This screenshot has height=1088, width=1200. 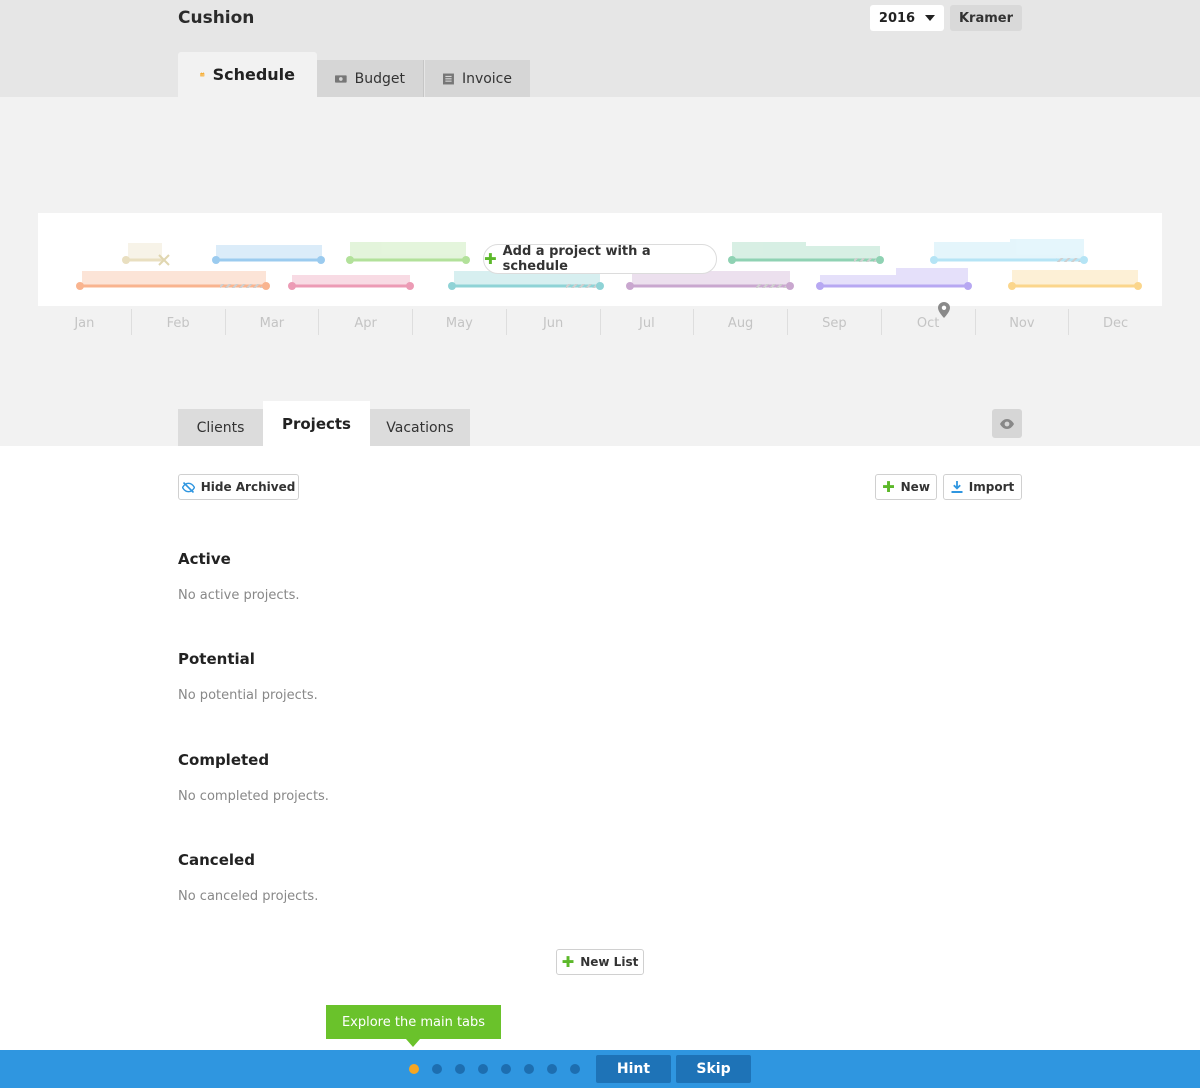 I want to click on hide-archived-label: Hide Archived, so click(x=248, y=487).